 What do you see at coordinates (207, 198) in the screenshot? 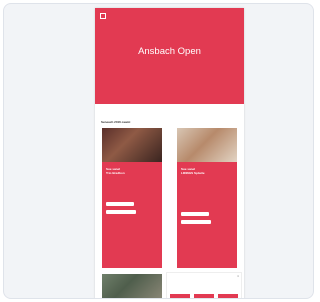
I see `show-card: Sue sanel LIINNGS Spiwite` at bounding box center [207, 198].